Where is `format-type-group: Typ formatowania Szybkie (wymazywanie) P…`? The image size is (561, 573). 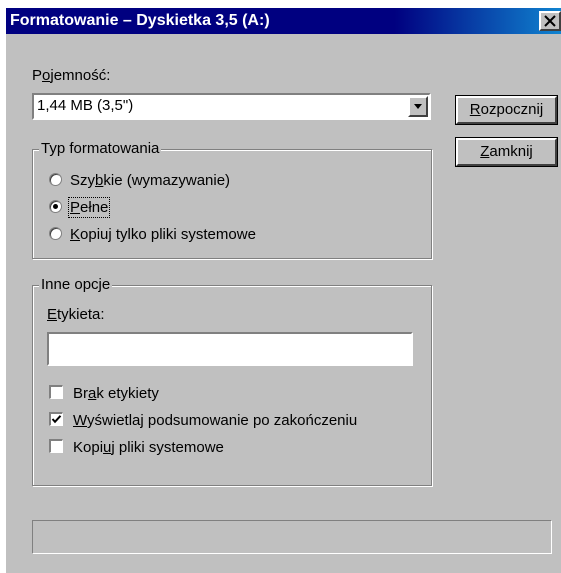 format-type-group: Typ formatowania Szybkie (wymazywanie) P… is located at coordinates (232, 199).